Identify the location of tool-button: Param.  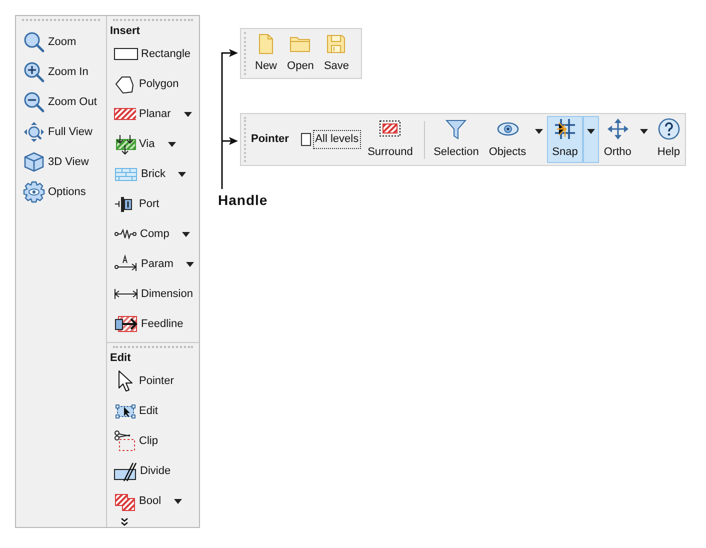
(153, 264).